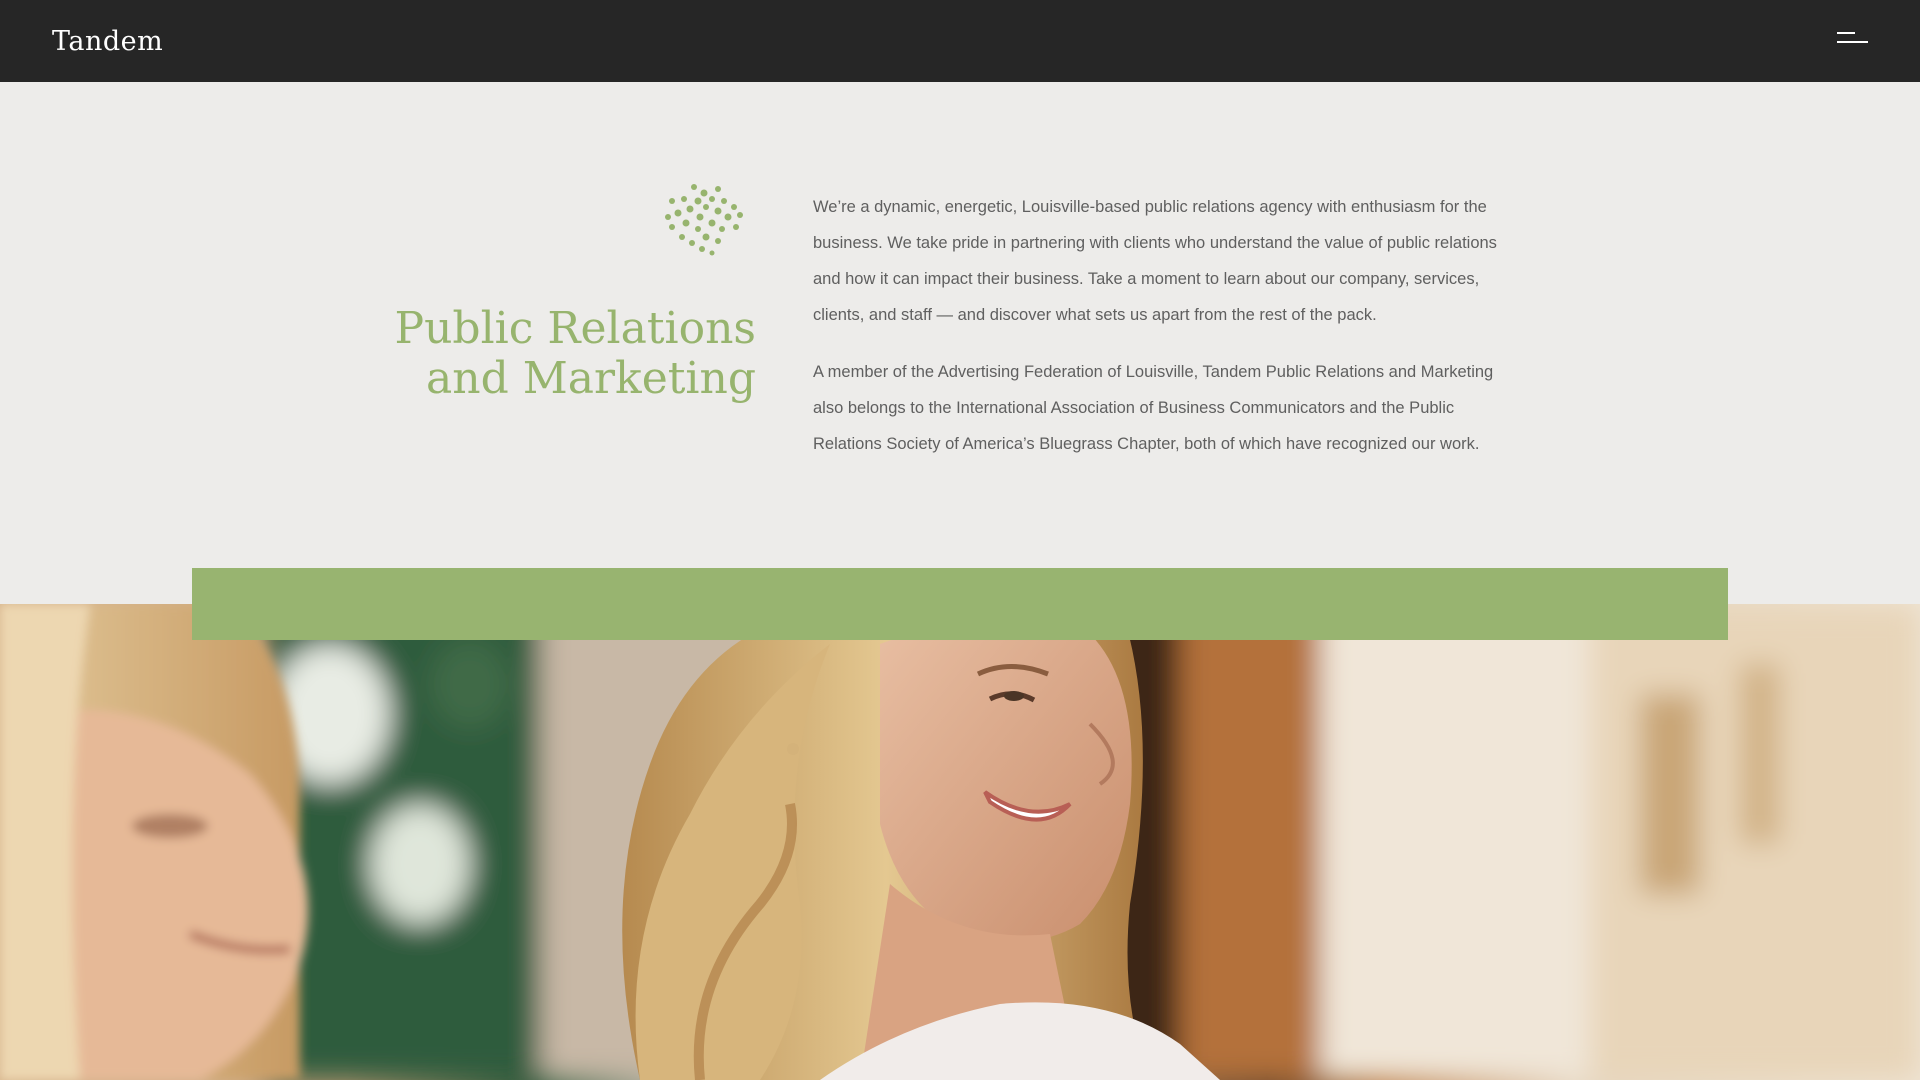  I want to click on site-header: Tandem, so click(960, 41).